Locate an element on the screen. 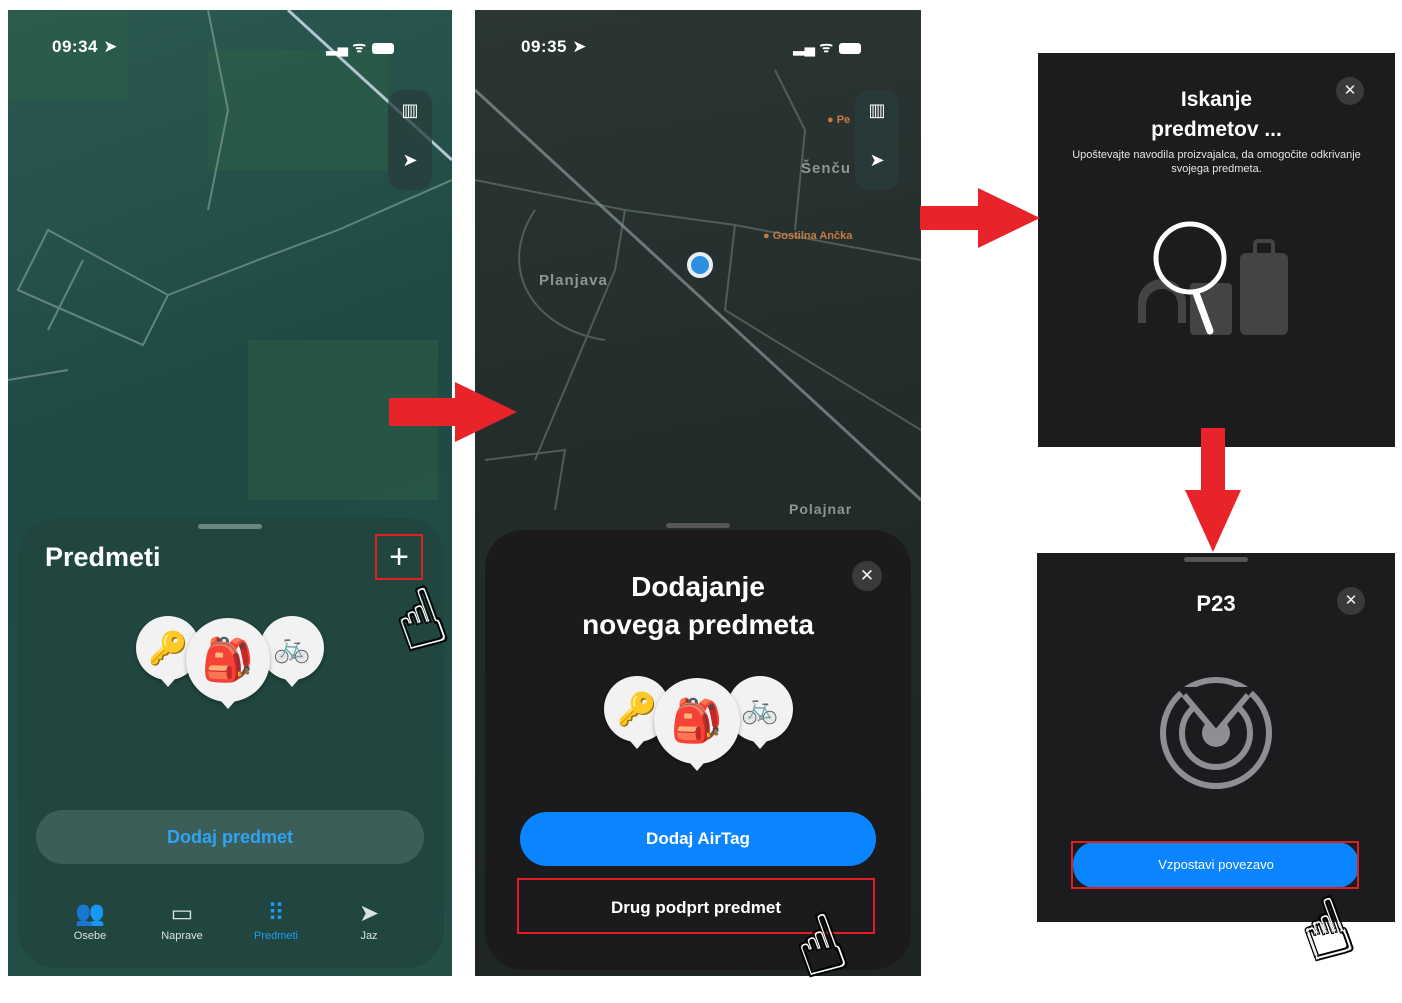 This screenshot has height=1003, width=1402. connect-item-screen: ✕ P23 Vzpostavi povezavo is located at coordinates (1216, 737).